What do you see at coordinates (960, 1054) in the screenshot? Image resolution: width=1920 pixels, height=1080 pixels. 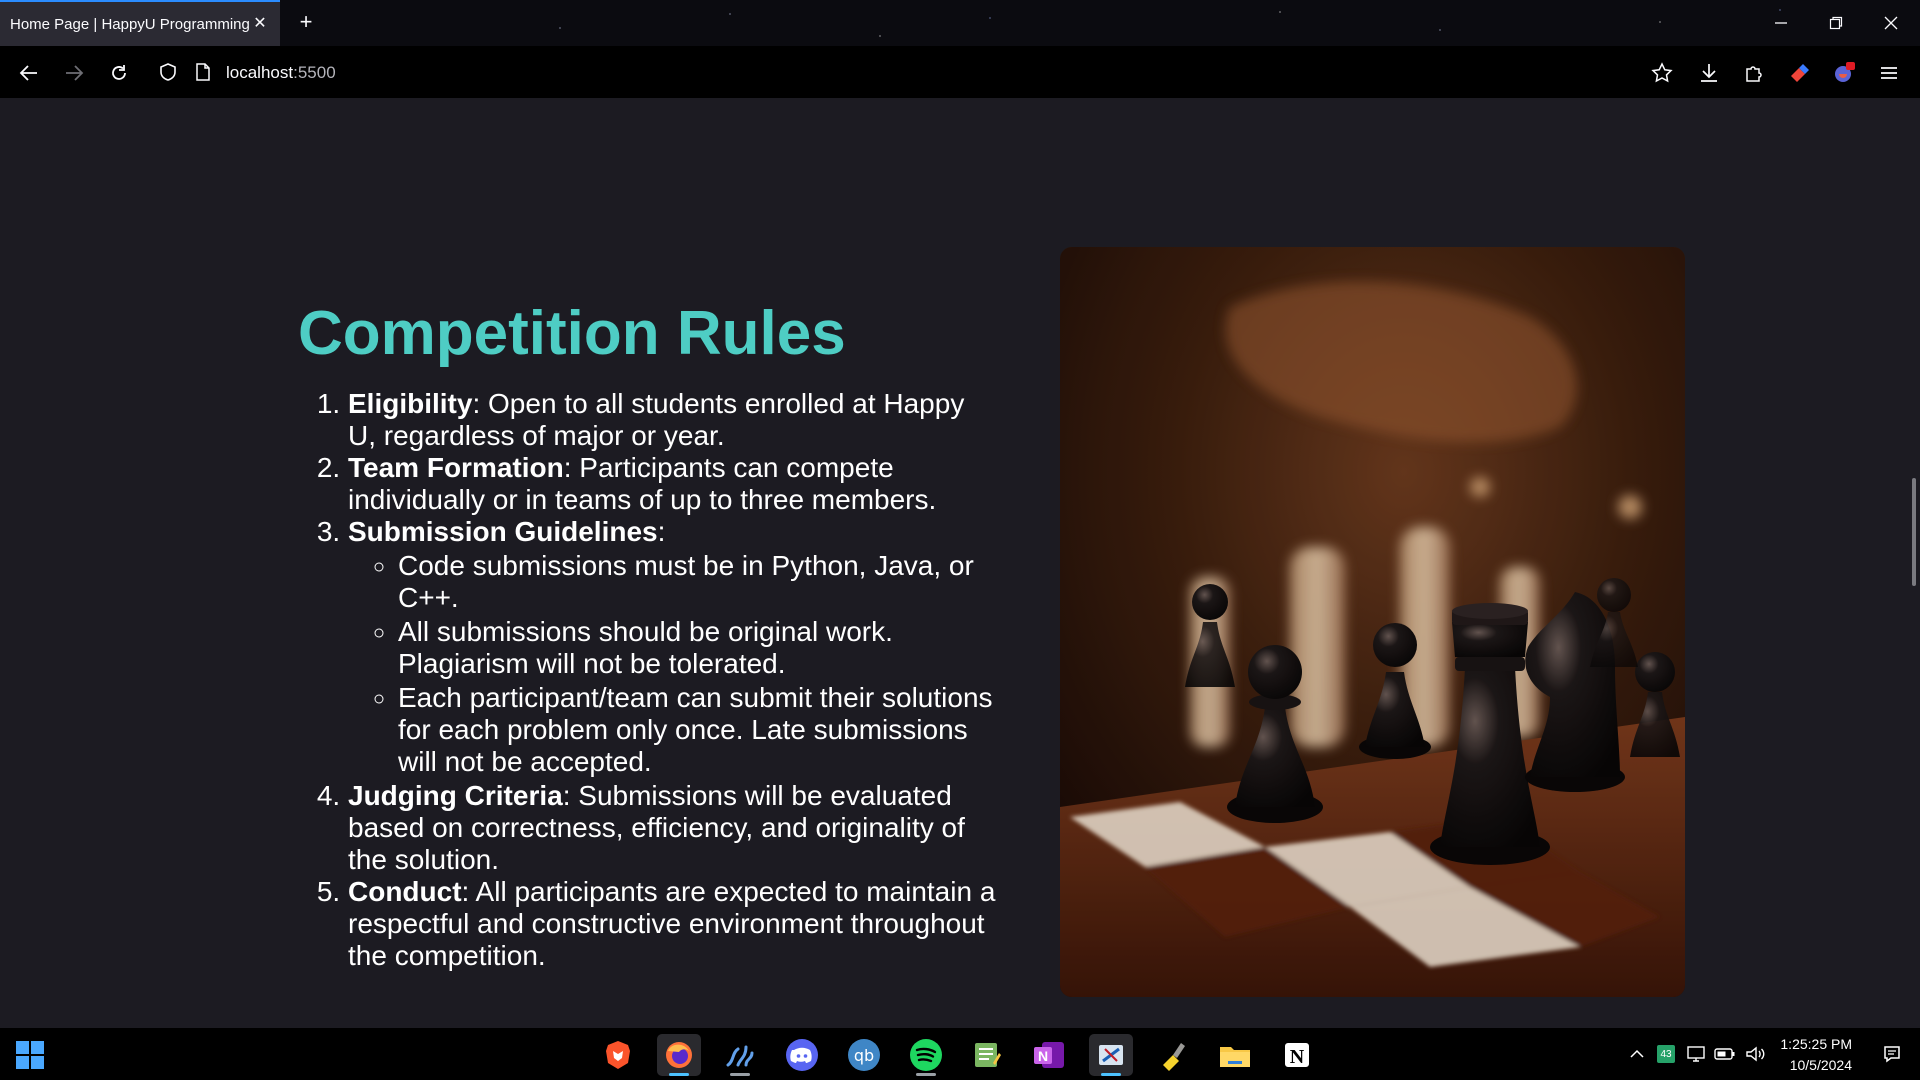 I see `windows-taskbar: qb N N 43 1:25:25 PM 10/5/2024` at bounding box center [960, 1054].